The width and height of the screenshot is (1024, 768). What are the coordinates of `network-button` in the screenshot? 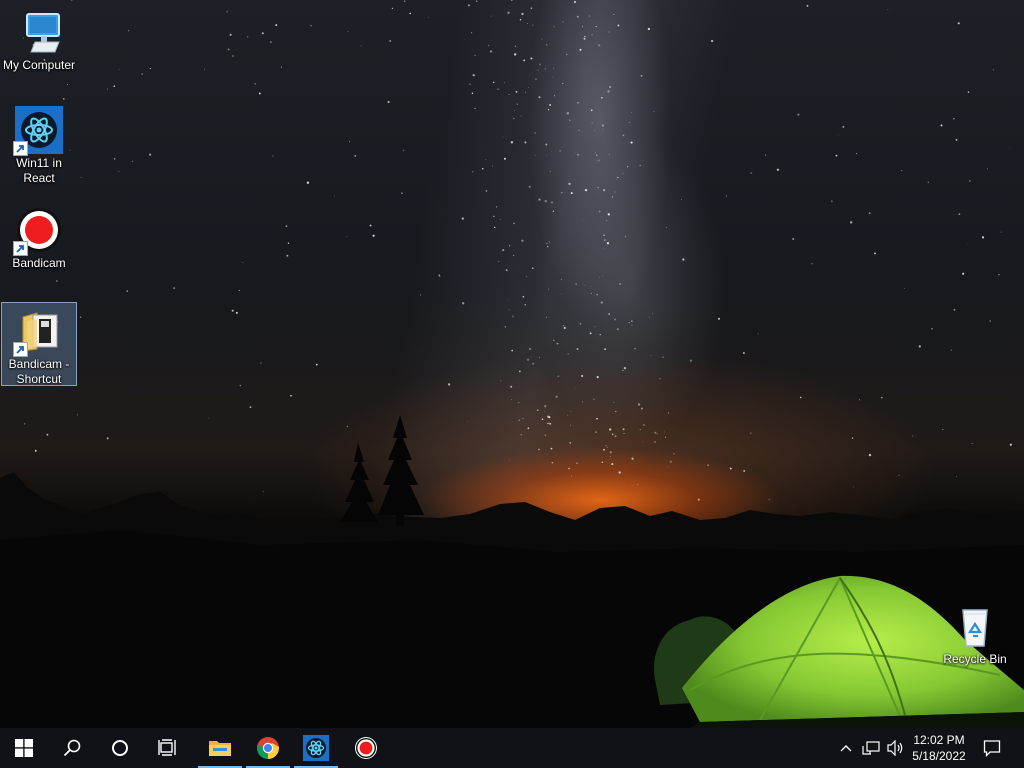 It's located at (871, 748).